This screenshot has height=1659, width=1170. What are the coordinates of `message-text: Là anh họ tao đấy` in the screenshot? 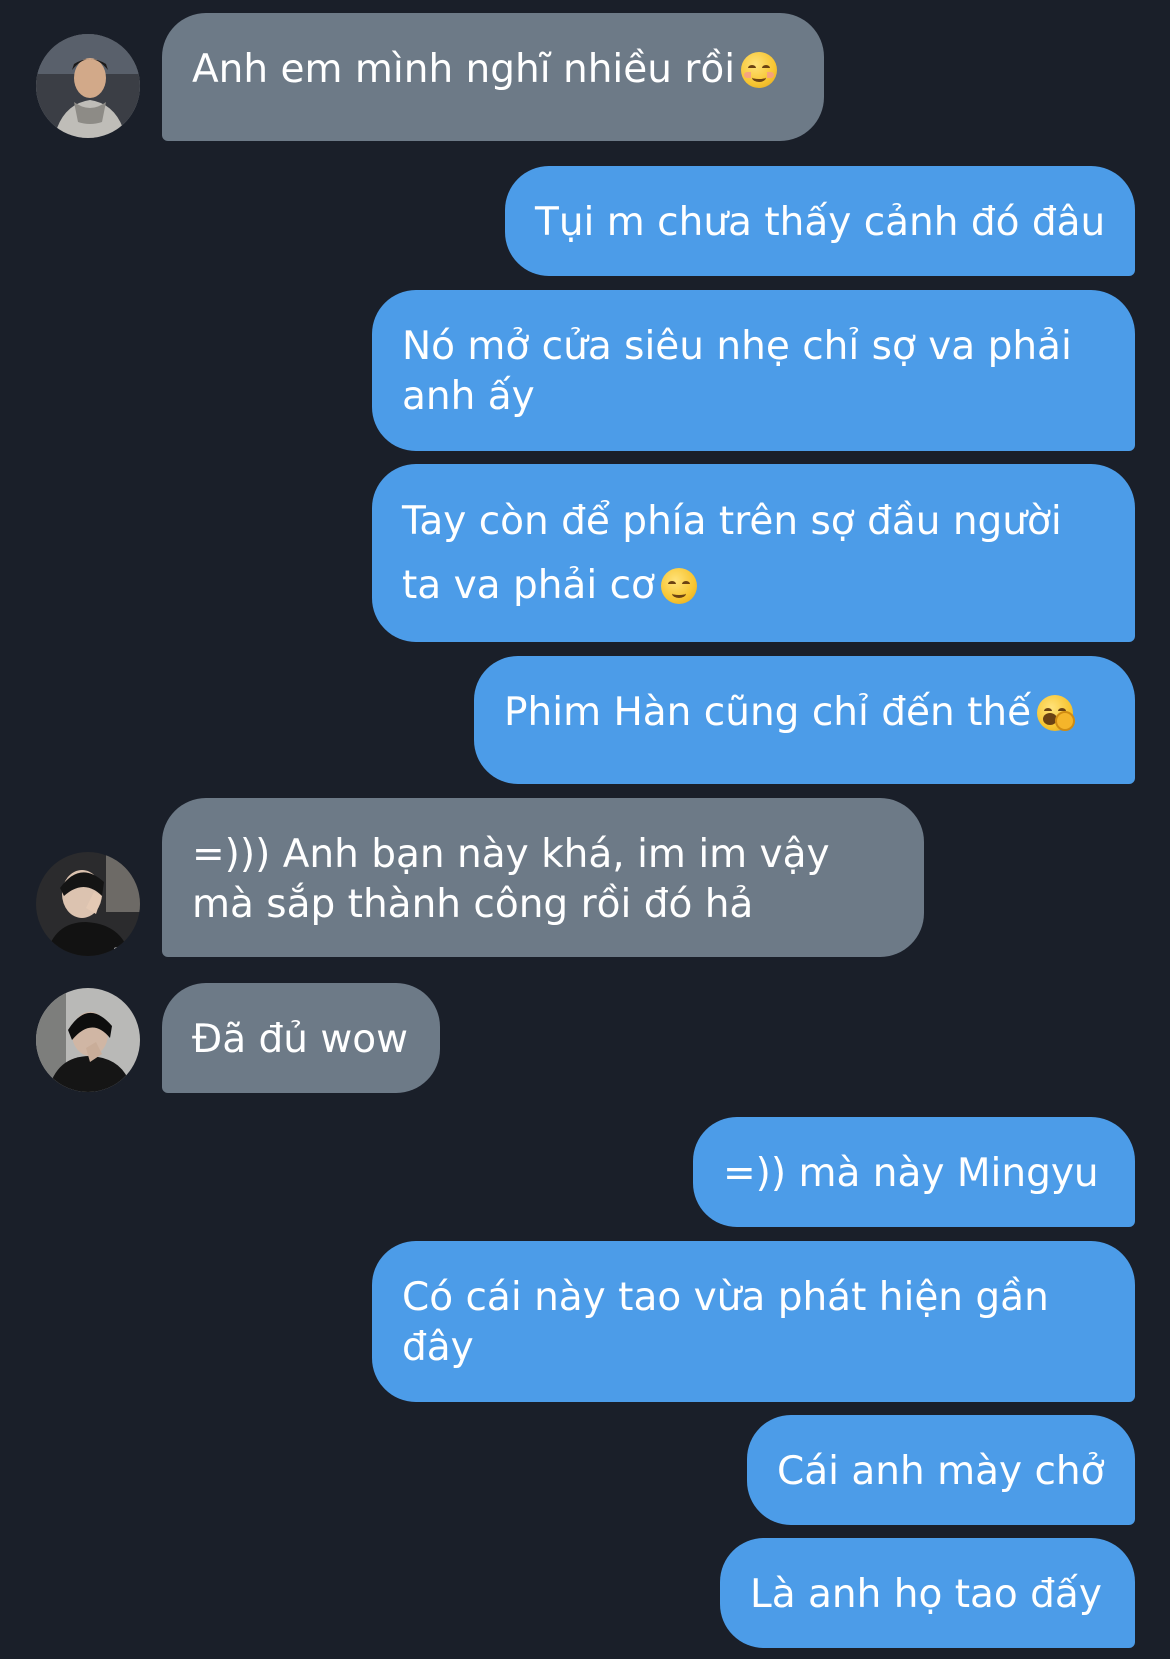 It's located at (926, 1594).